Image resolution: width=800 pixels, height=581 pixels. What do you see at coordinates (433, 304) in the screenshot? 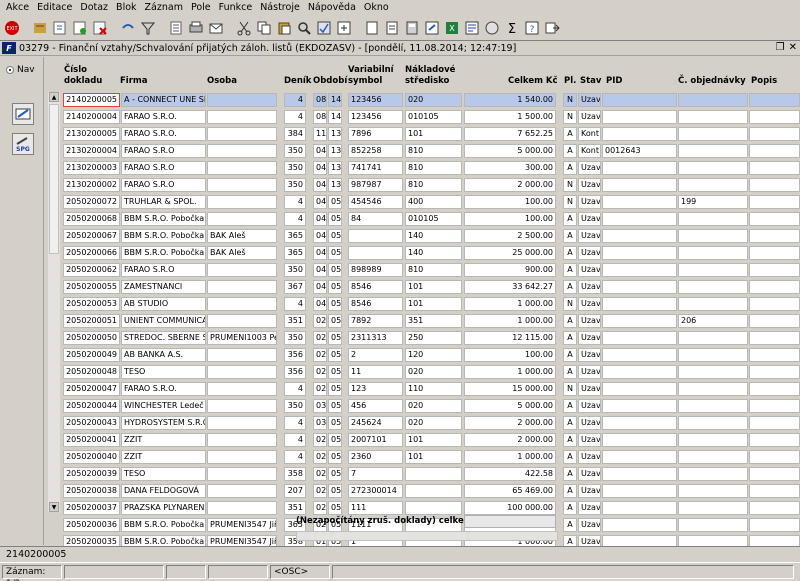
I see `cell-nak: 101` at bounding box center [433, 304].